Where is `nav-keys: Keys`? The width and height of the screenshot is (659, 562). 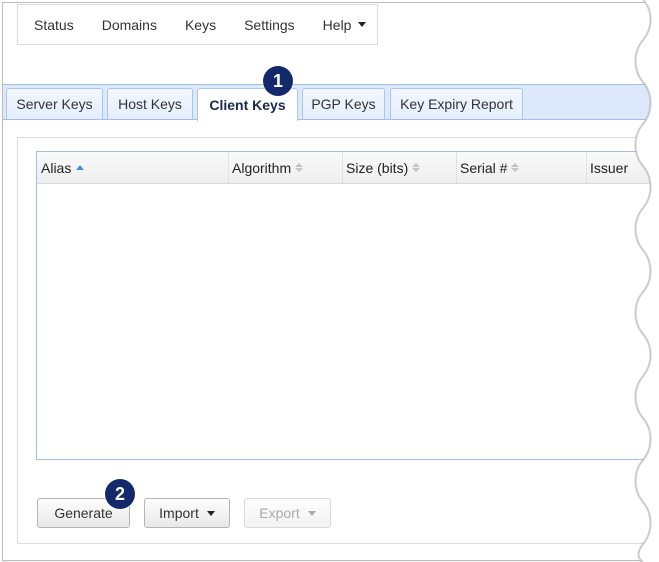 nav-keys: Keys is located at coordinates (192, 25).